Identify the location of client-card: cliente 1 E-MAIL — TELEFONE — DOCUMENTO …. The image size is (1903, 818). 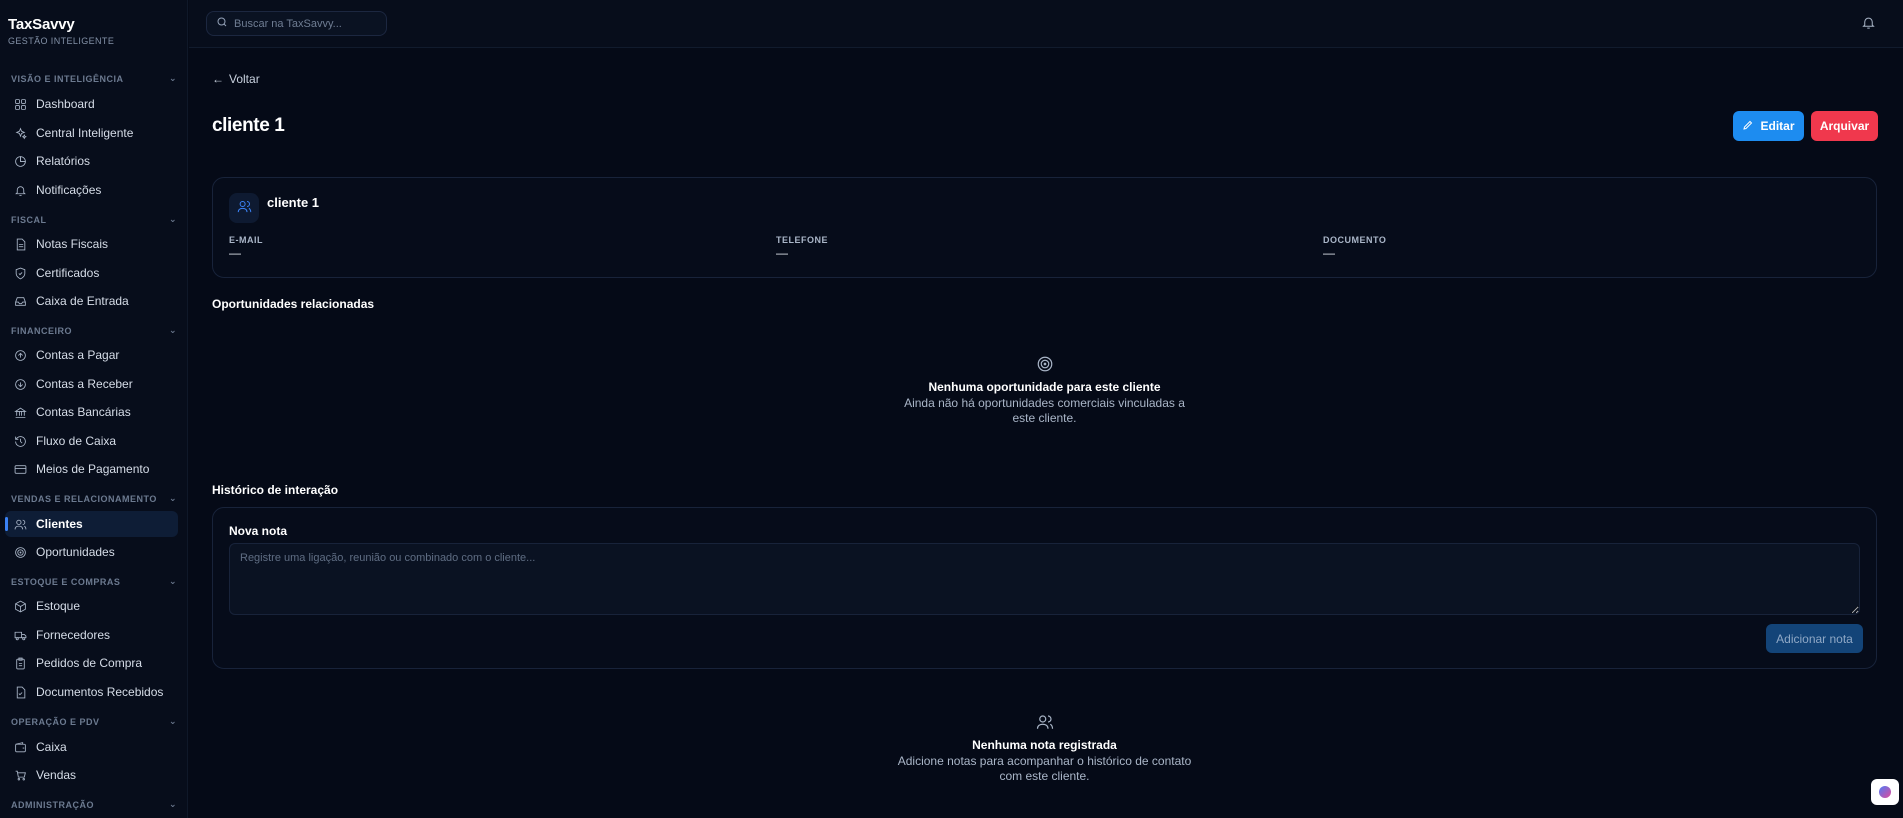
(1044, 227).